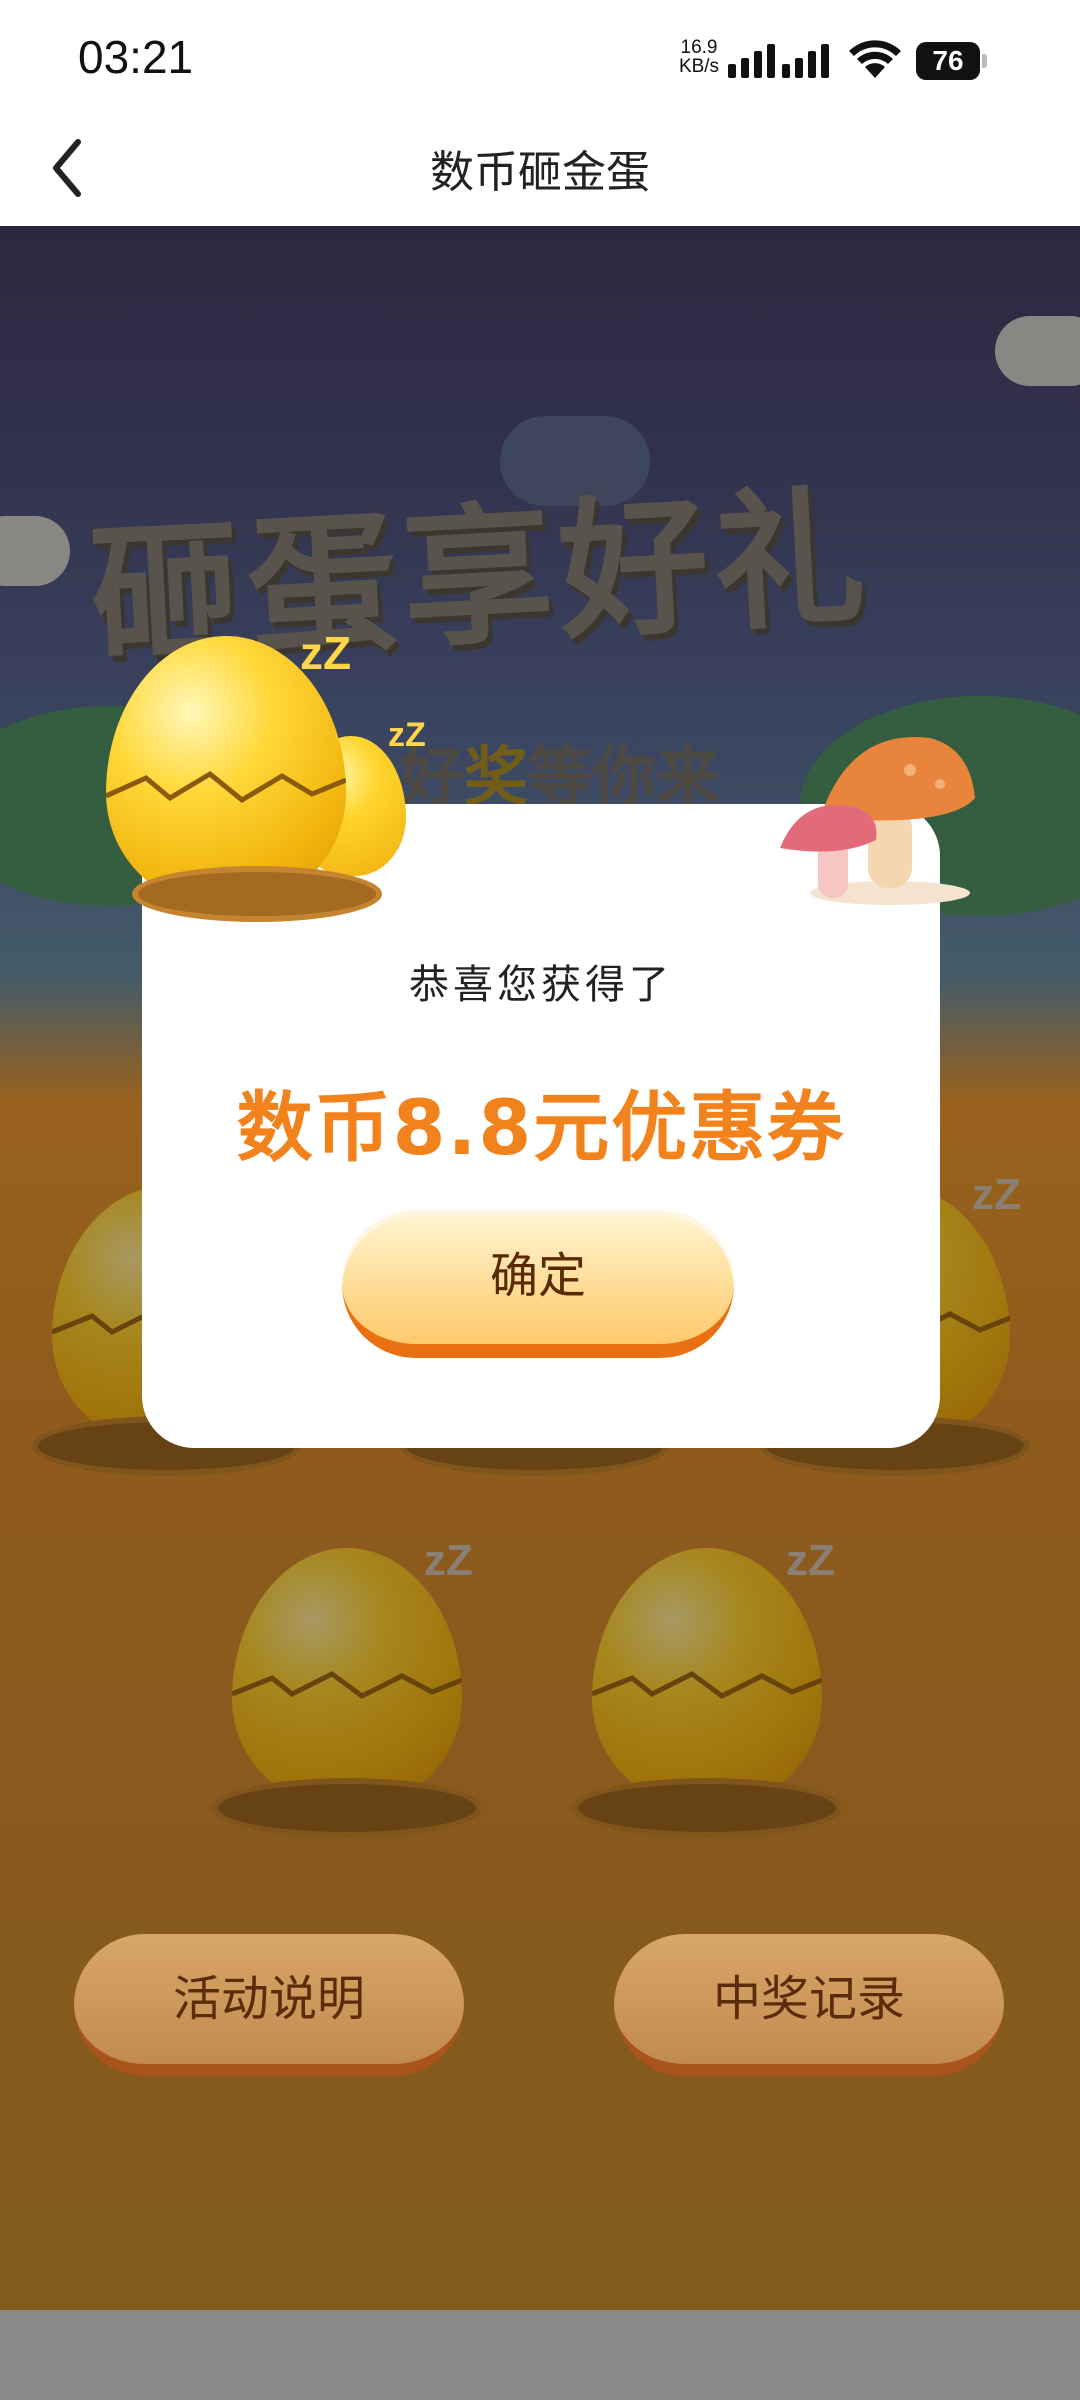  What do you see at coordinates (256, 781) in the screenshot?
I see `golden-egg-decoration` at bounding box center [256, 781].